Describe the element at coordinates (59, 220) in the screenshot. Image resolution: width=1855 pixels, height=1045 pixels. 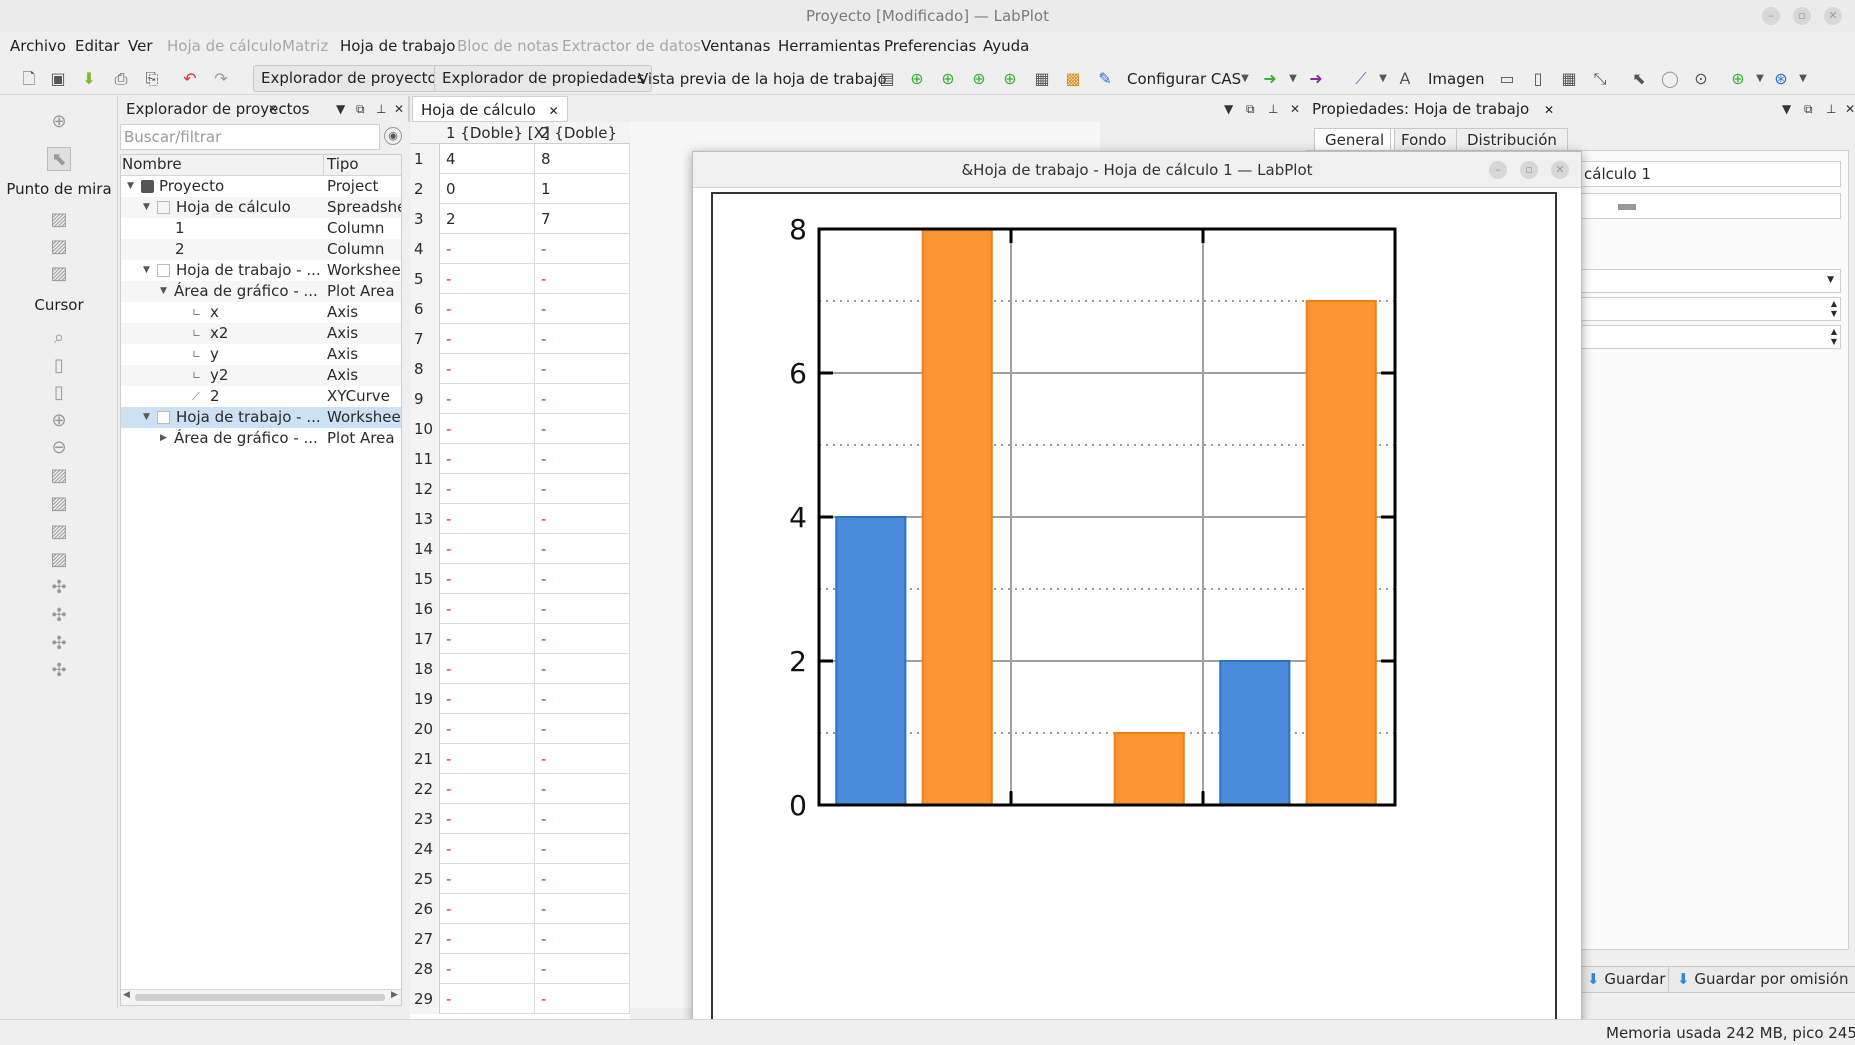
I see `zoom-region-icon: ▨` at that location.